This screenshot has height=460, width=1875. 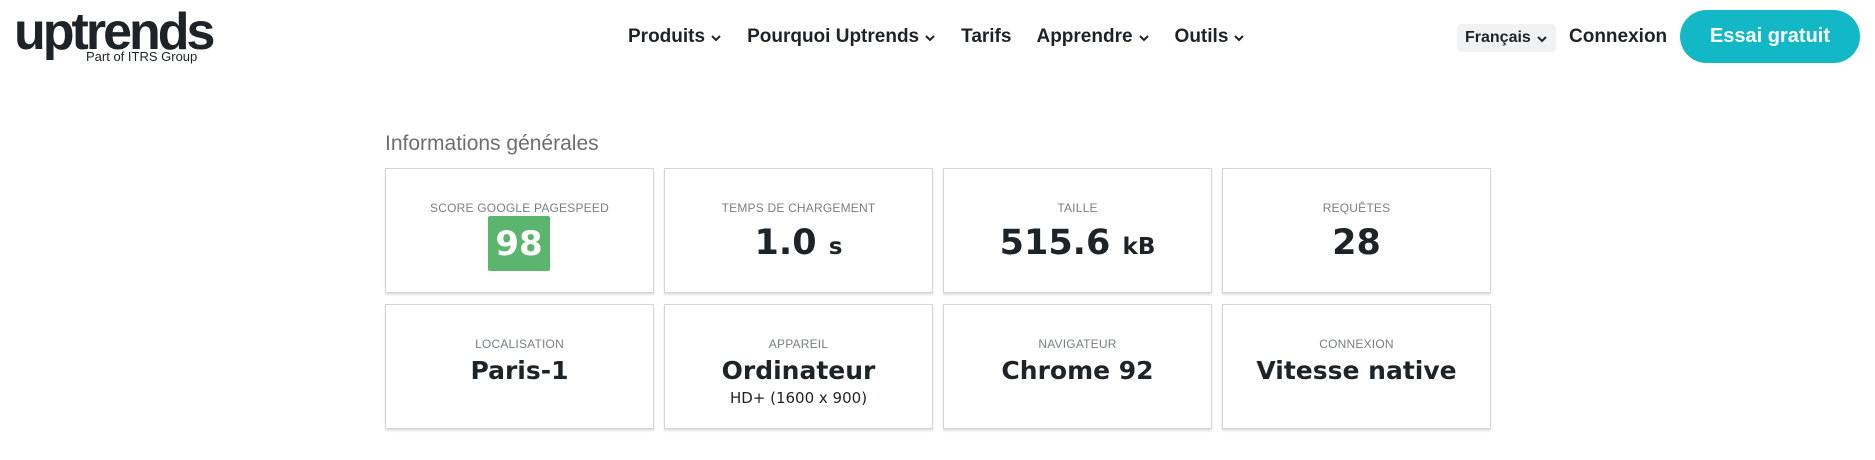 I want to click on card-value: 1.0 s, so click(x=798, y=245).